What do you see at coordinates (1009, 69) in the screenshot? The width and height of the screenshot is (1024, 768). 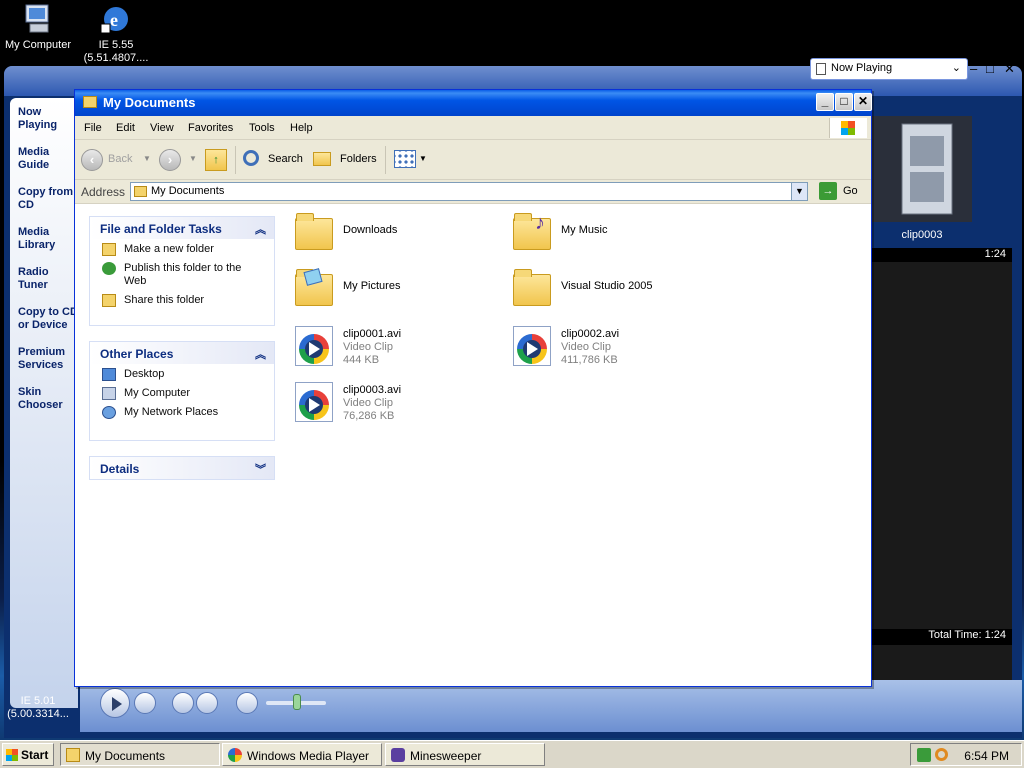 I see `wmp-close-button: ✕` at bounding box center [1009, 69].